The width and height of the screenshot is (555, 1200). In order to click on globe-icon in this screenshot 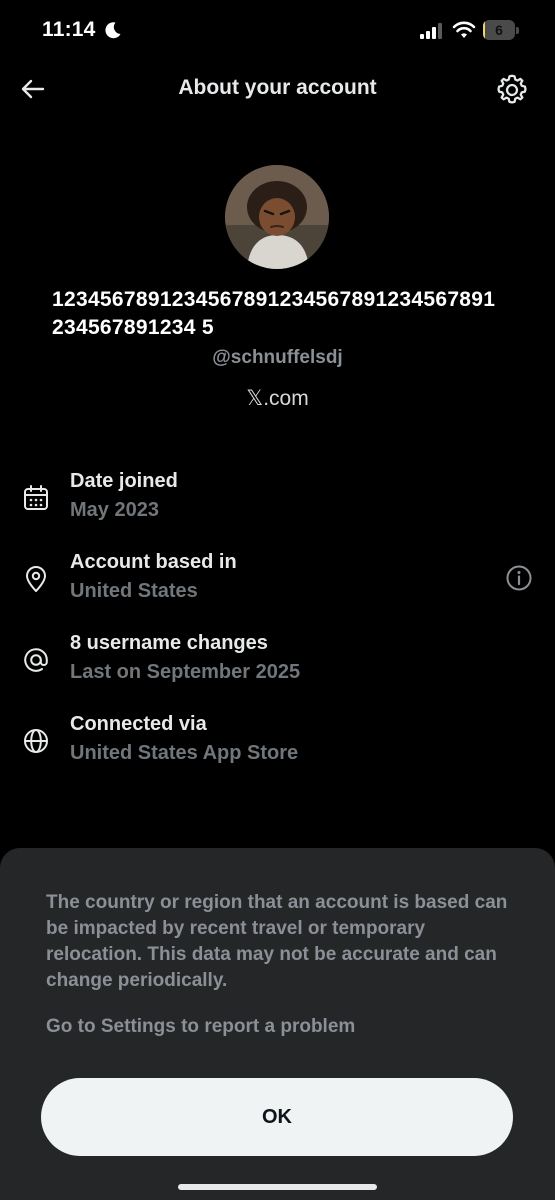, I will do `click(36, 741)`.